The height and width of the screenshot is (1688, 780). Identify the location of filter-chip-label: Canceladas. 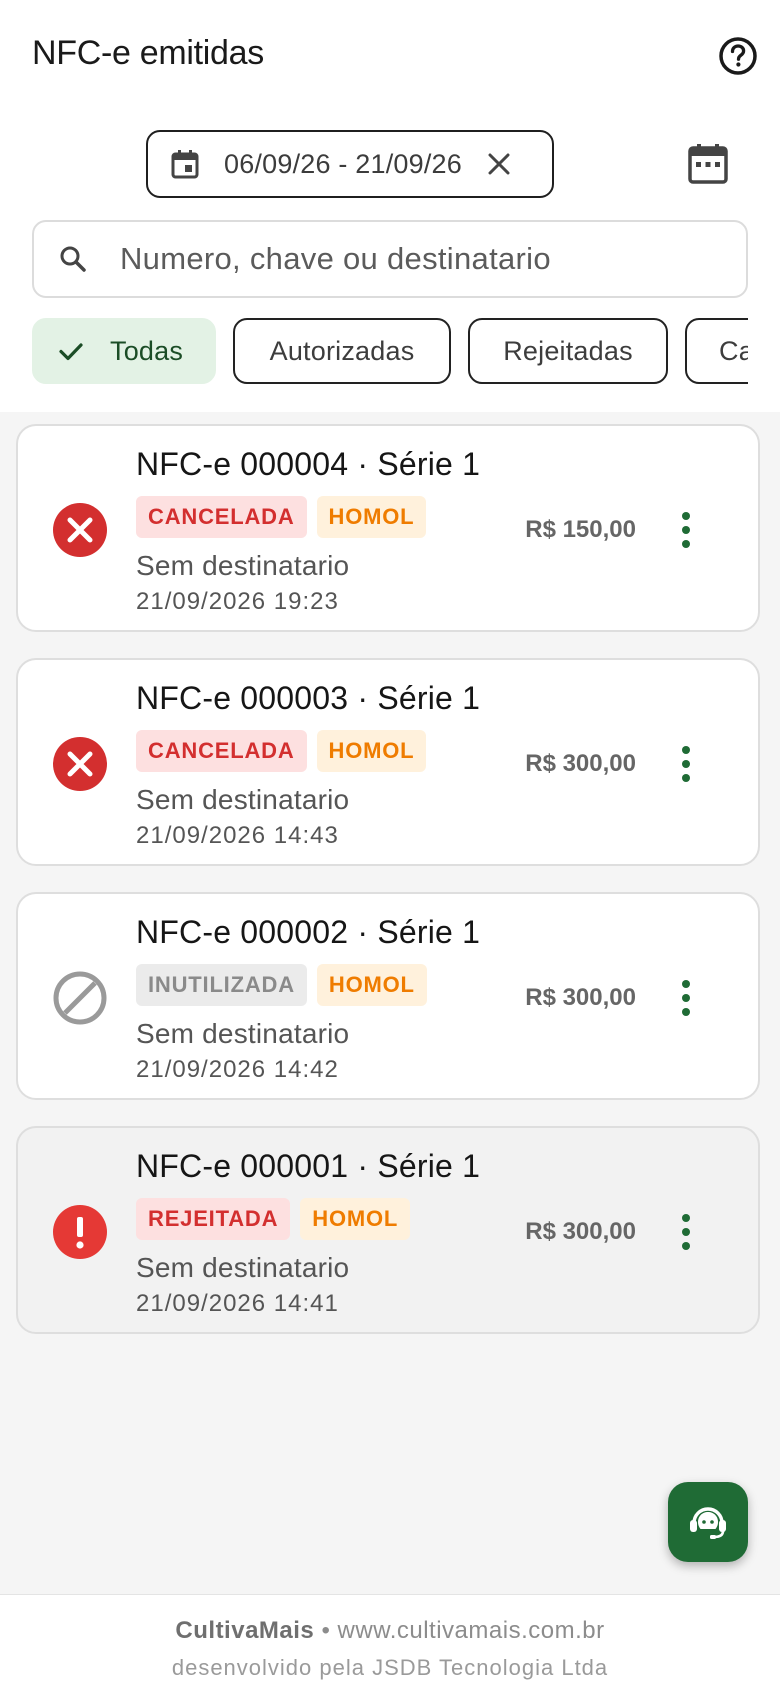
(733, 350).